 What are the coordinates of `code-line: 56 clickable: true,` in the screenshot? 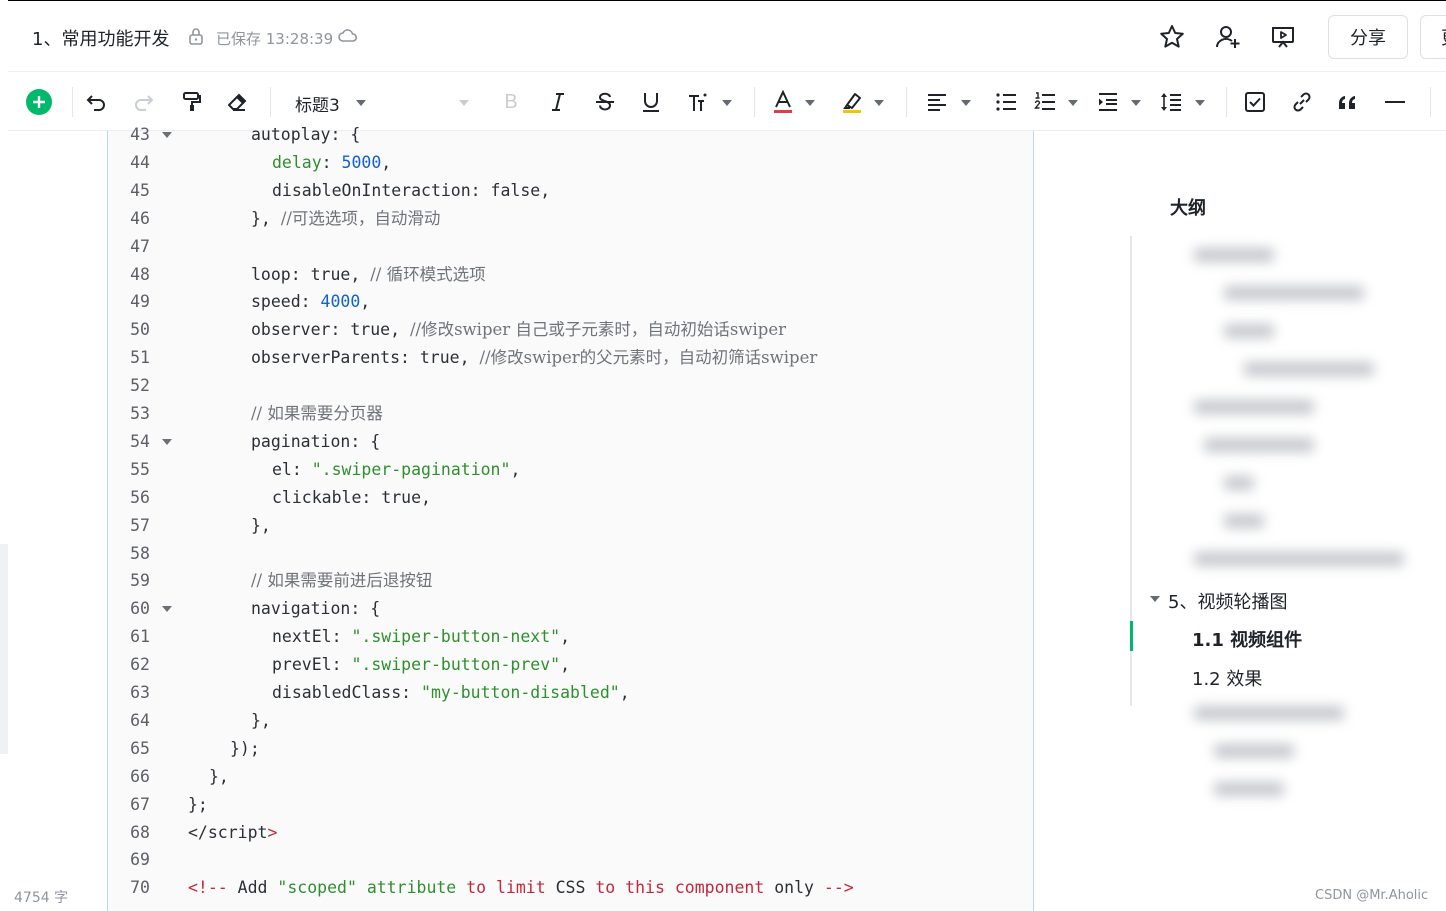 It's located at (570, 498).